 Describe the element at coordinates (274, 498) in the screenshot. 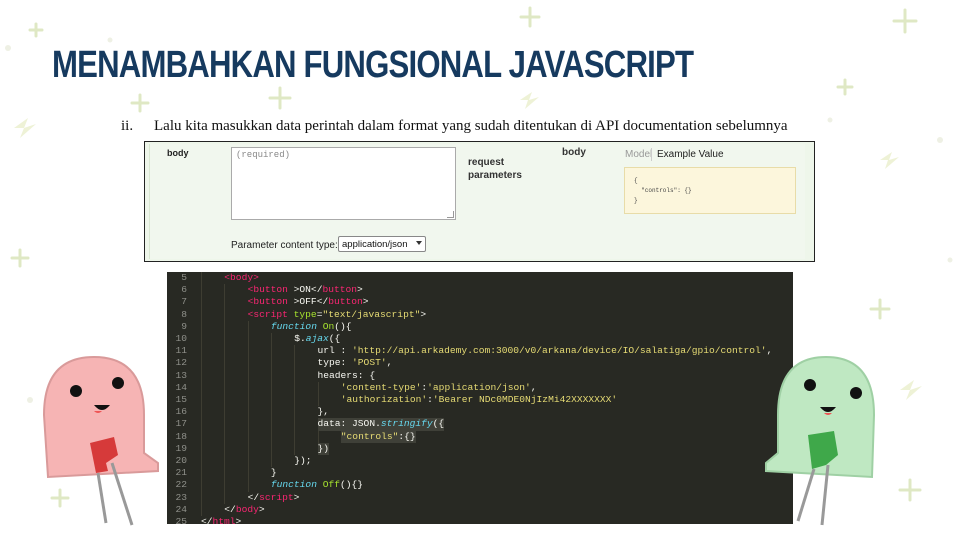

I see `code-text: </script>` at that location.